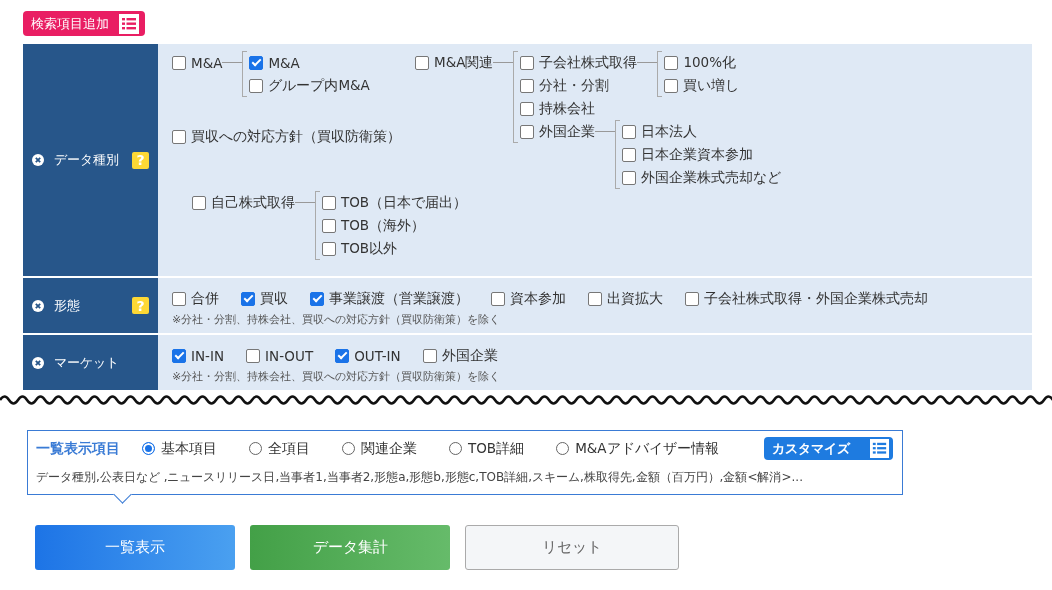 This screenshot has width=1052, height=590. What do you see at coordinates (464, 62) in the screenshot?
I see `checkbox-label: M&A関連` at bounding box center [464, 62].